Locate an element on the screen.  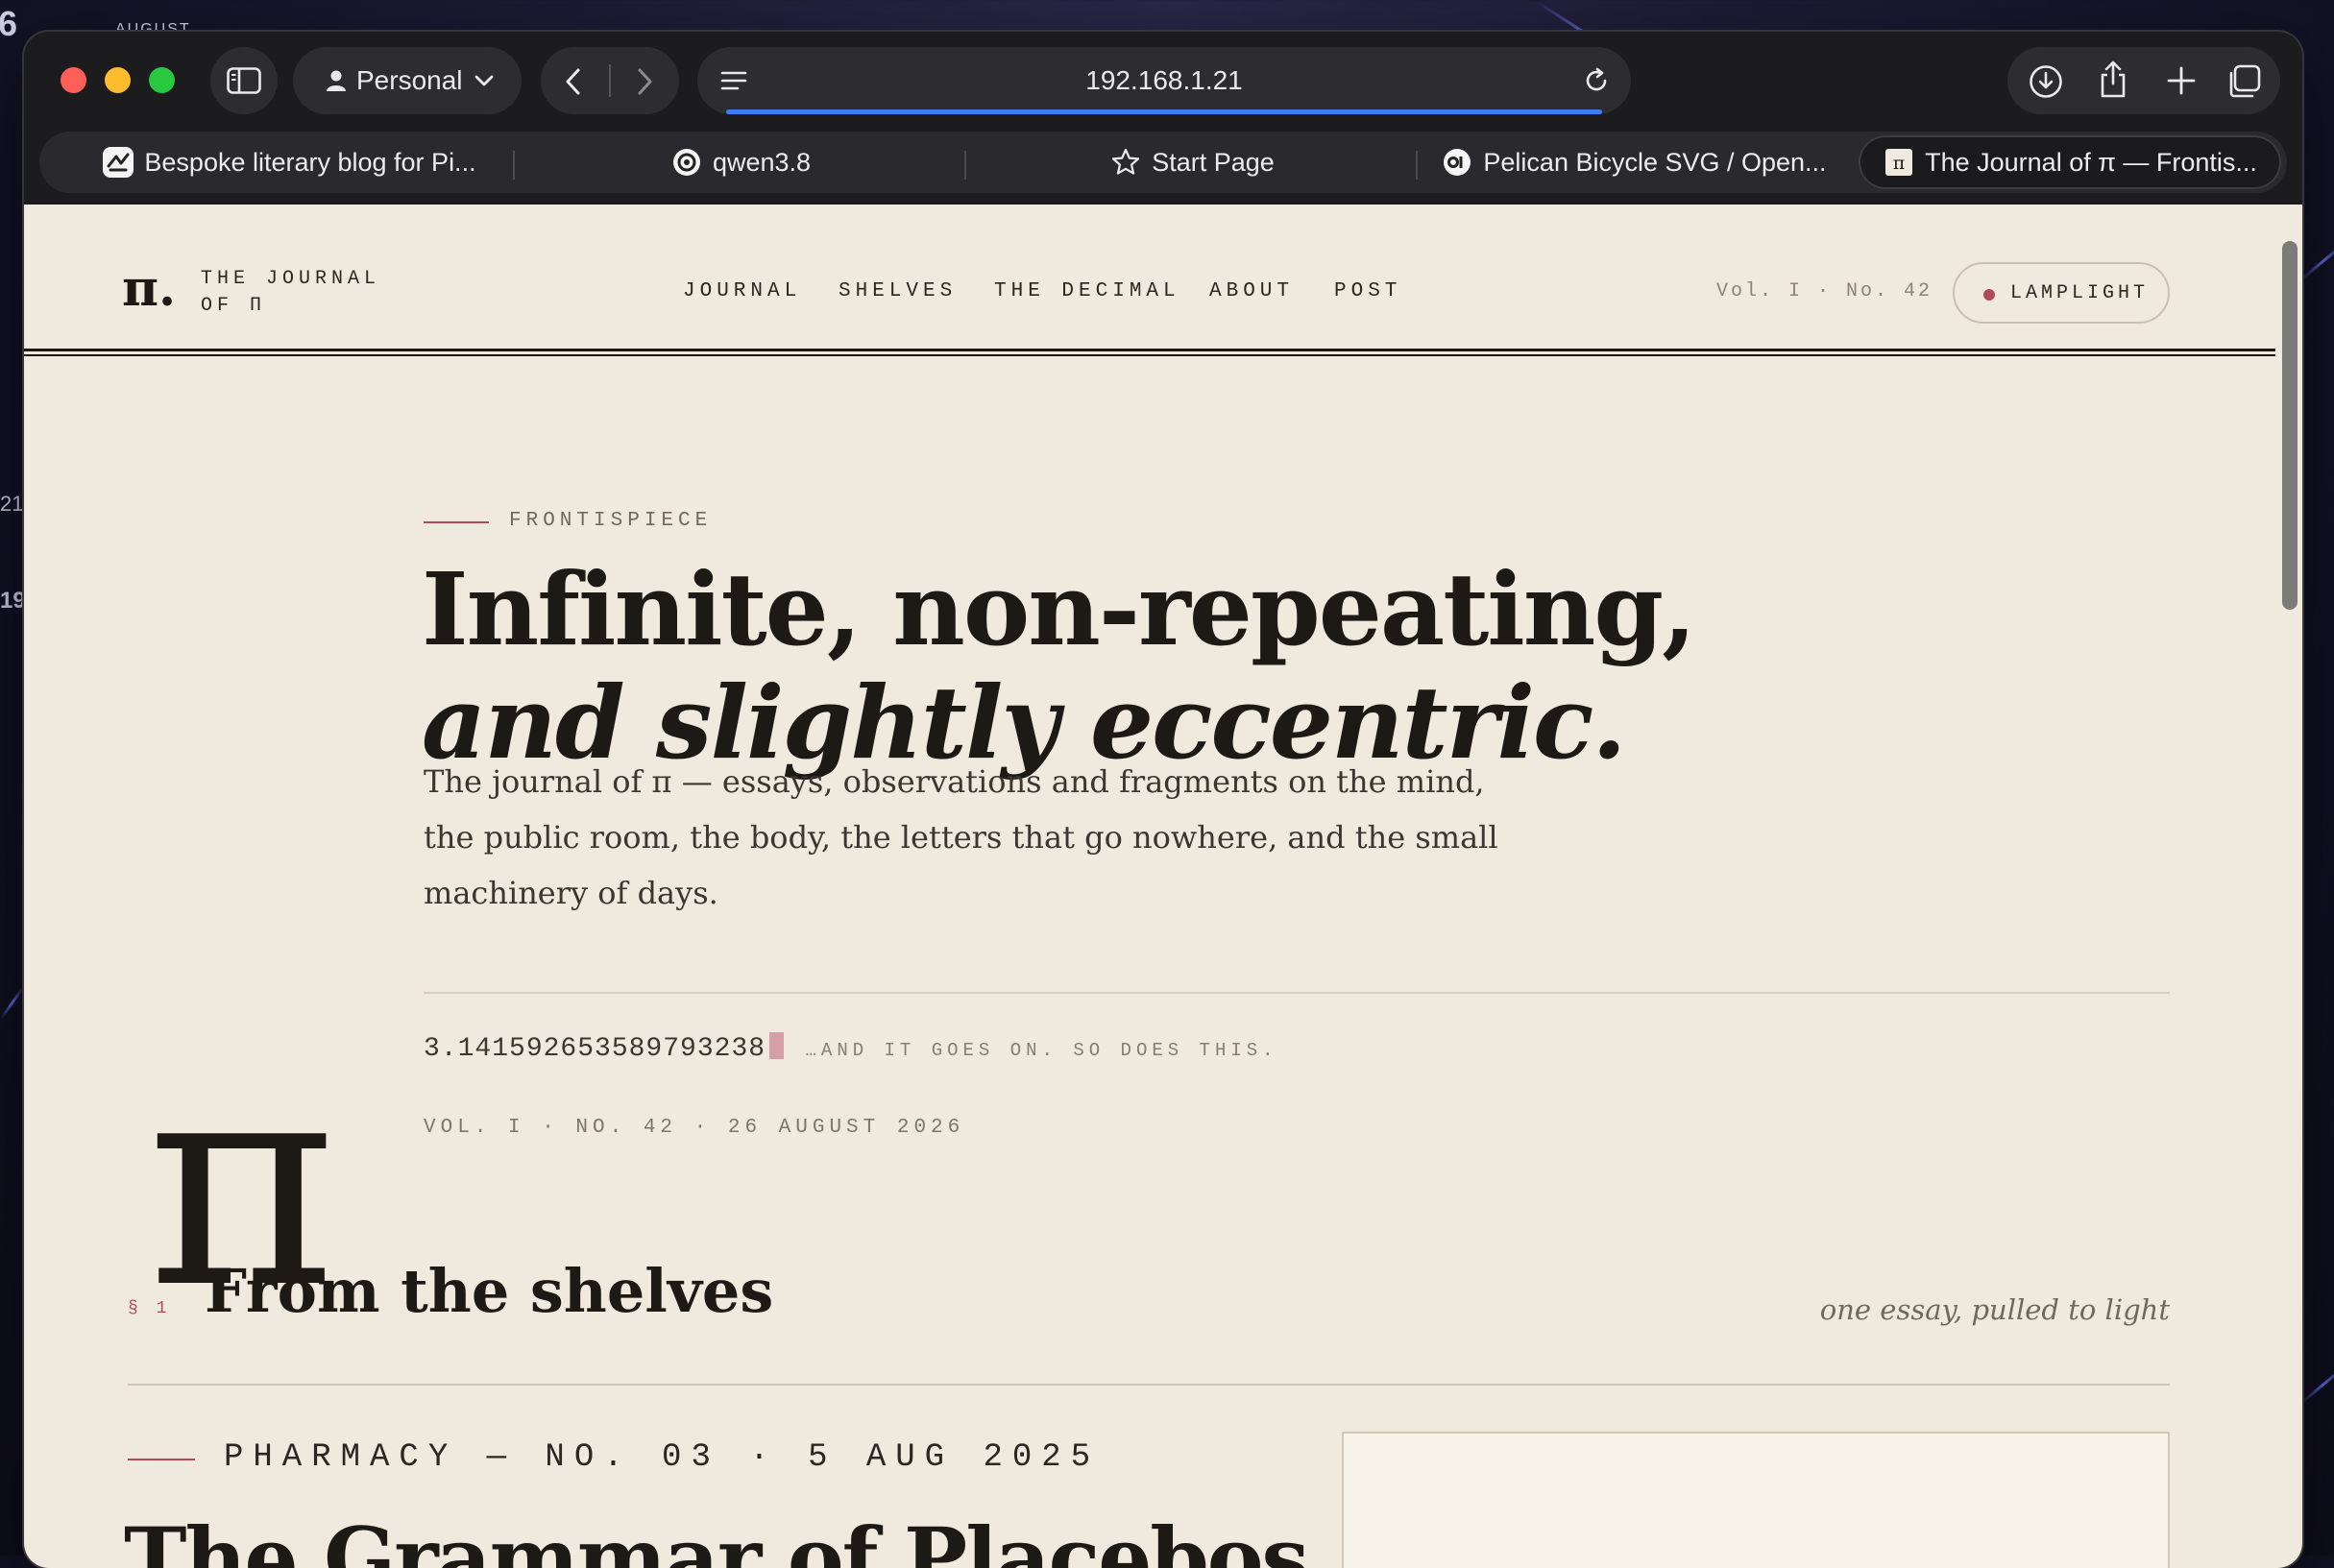
section-mark: § 1 is located at coordinates (149, 1308).